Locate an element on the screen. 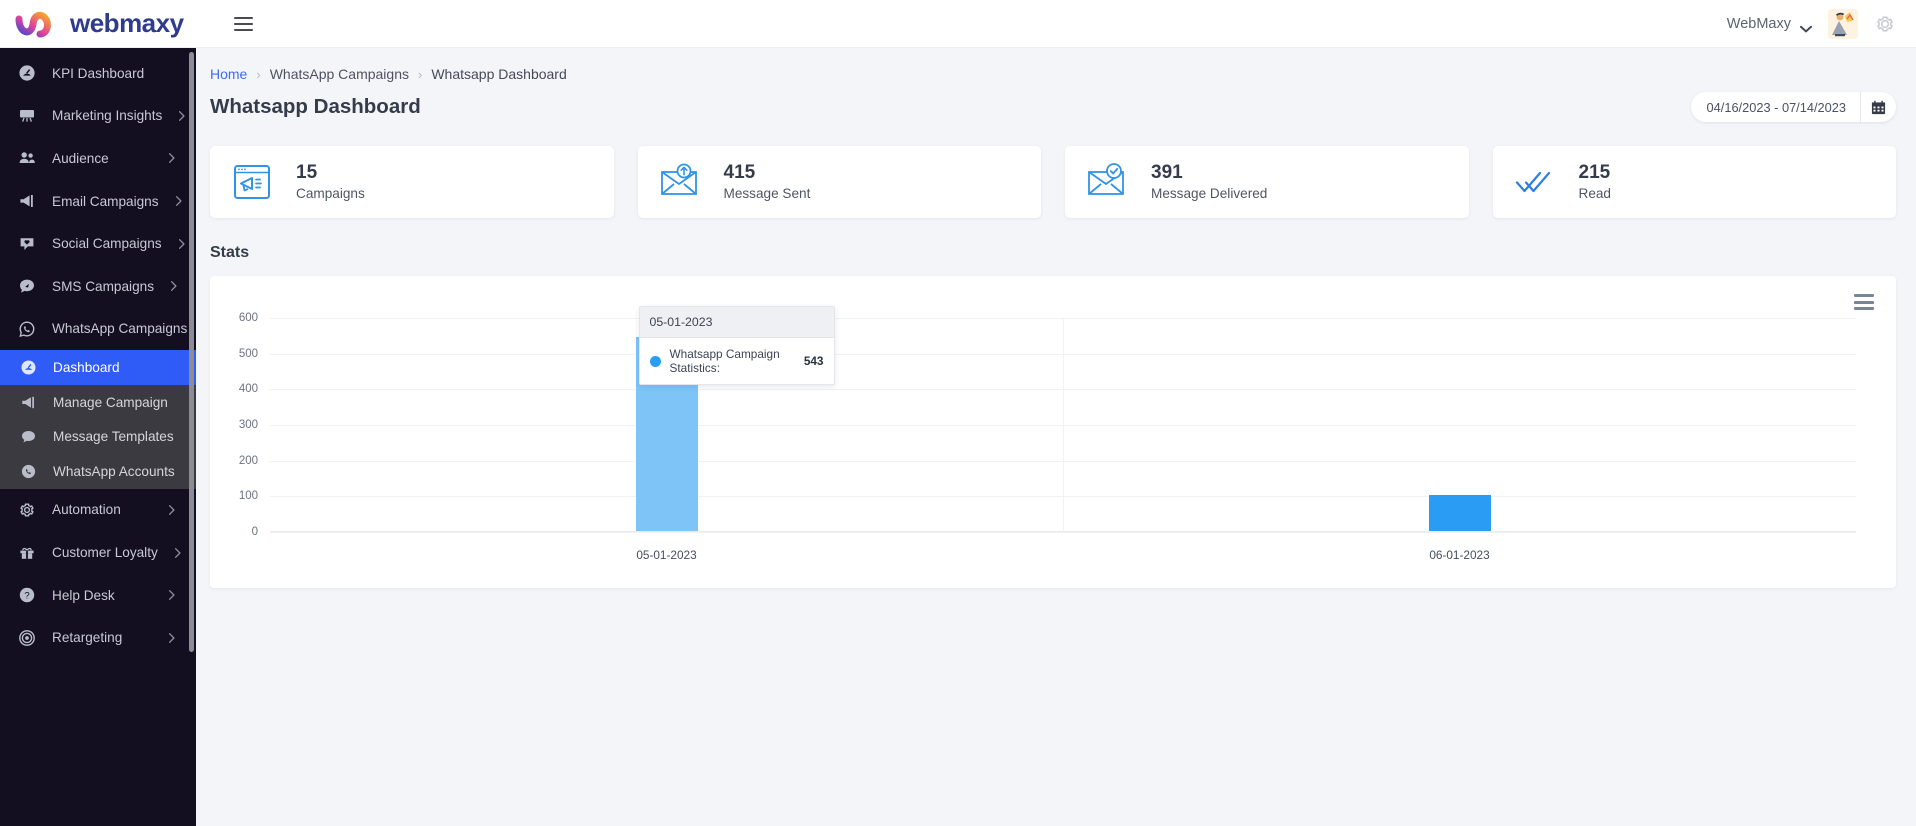 The height and width of the screenshot is (826, 1916). chart-y-axis-tick: 300 is located at coordinates (248, 425).